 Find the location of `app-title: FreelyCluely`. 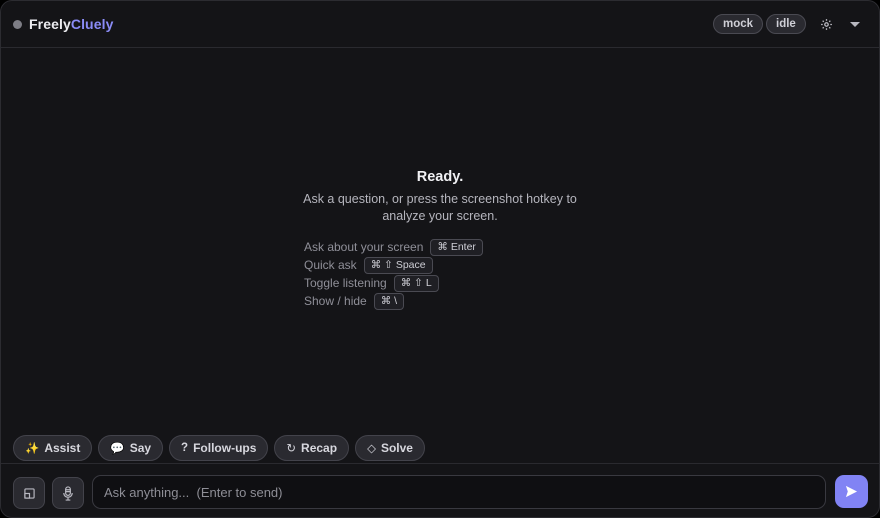

app-title: FreelyCluely is located at coordinates (71, 24).